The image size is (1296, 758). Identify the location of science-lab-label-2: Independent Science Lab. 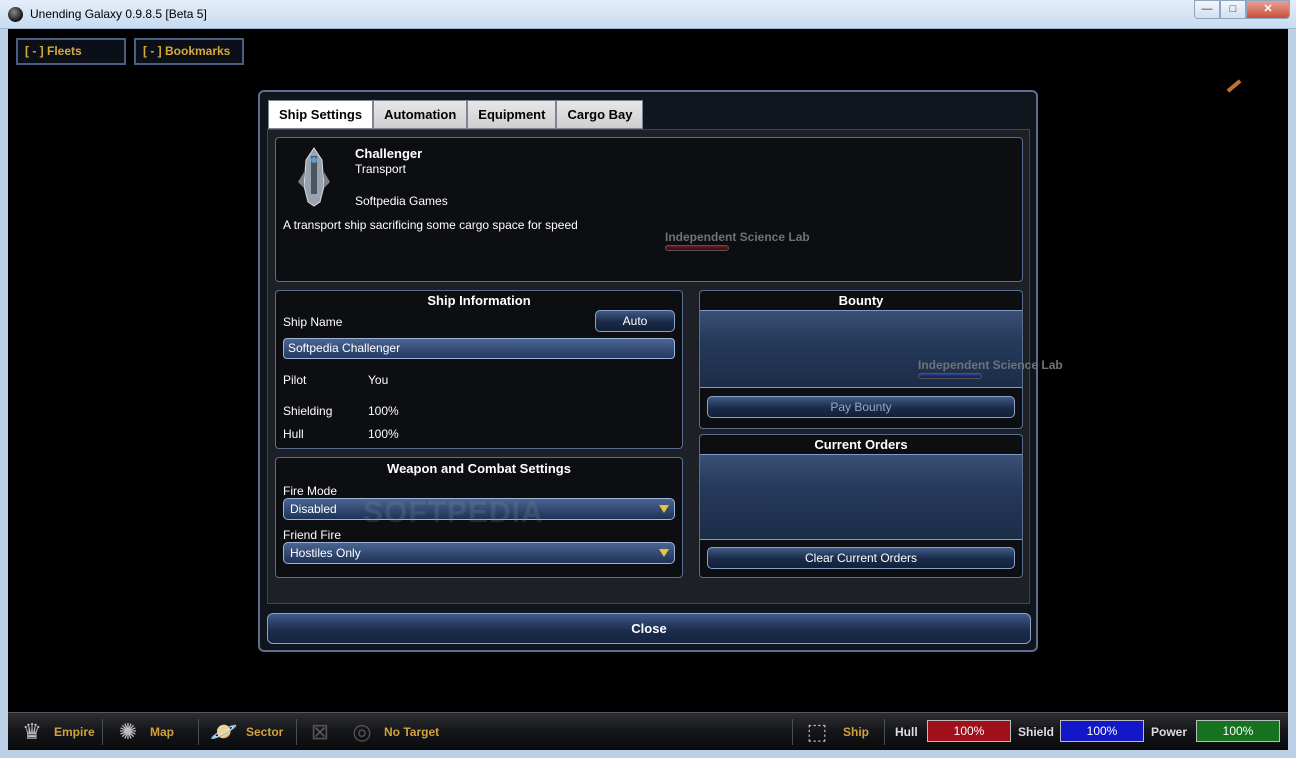
(990, 365).